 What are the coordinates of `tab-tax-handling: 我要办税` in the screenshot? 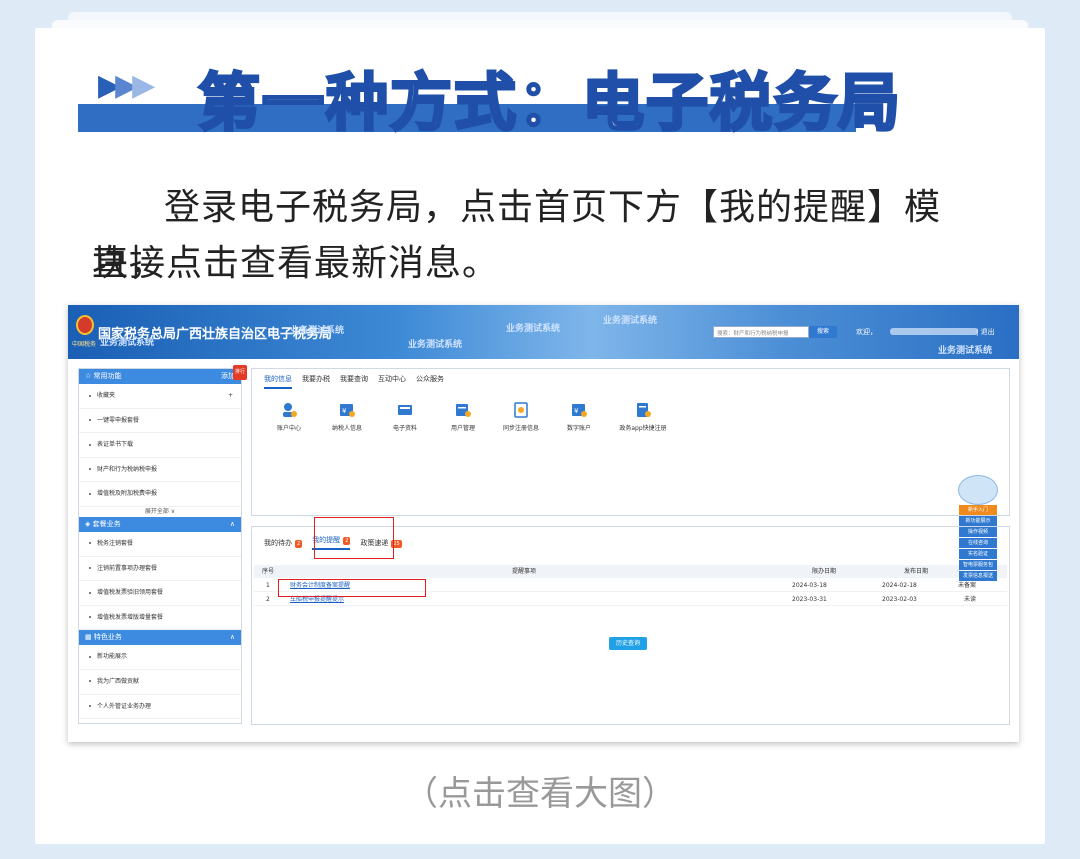 It's located at (316, 381).